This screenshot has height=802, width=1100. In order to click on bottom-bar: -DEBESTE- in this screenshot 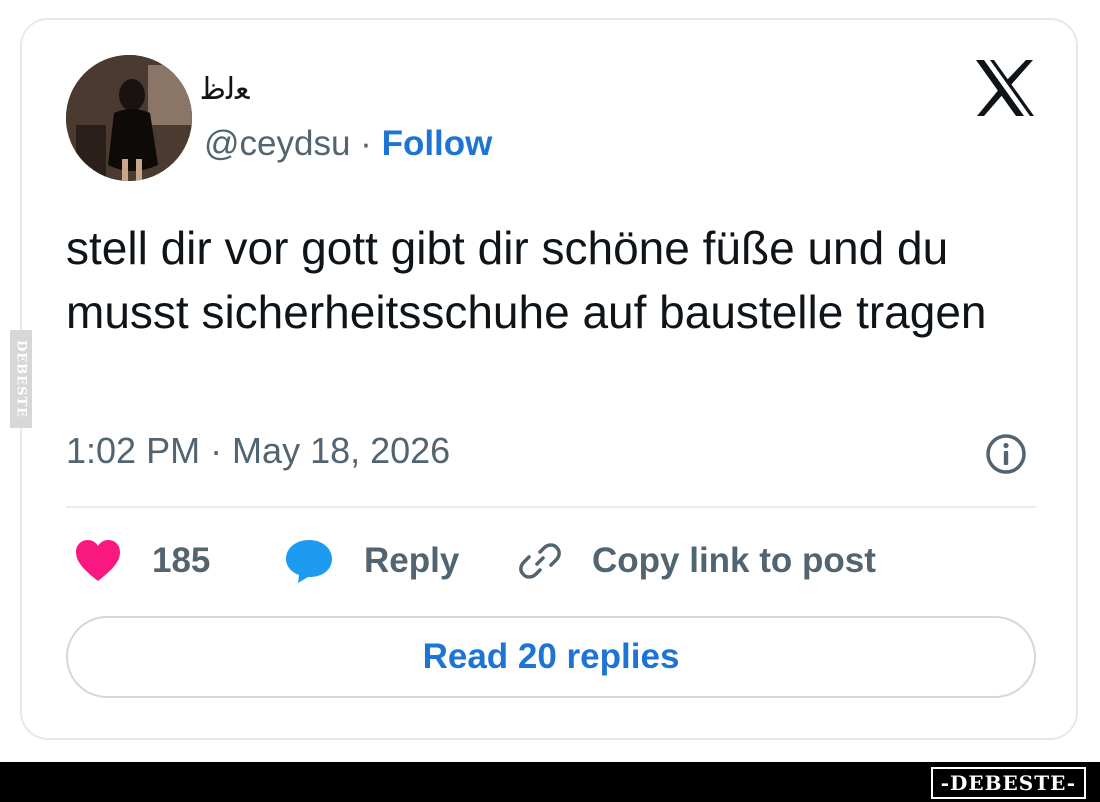, I will do `click(550, 782)`.